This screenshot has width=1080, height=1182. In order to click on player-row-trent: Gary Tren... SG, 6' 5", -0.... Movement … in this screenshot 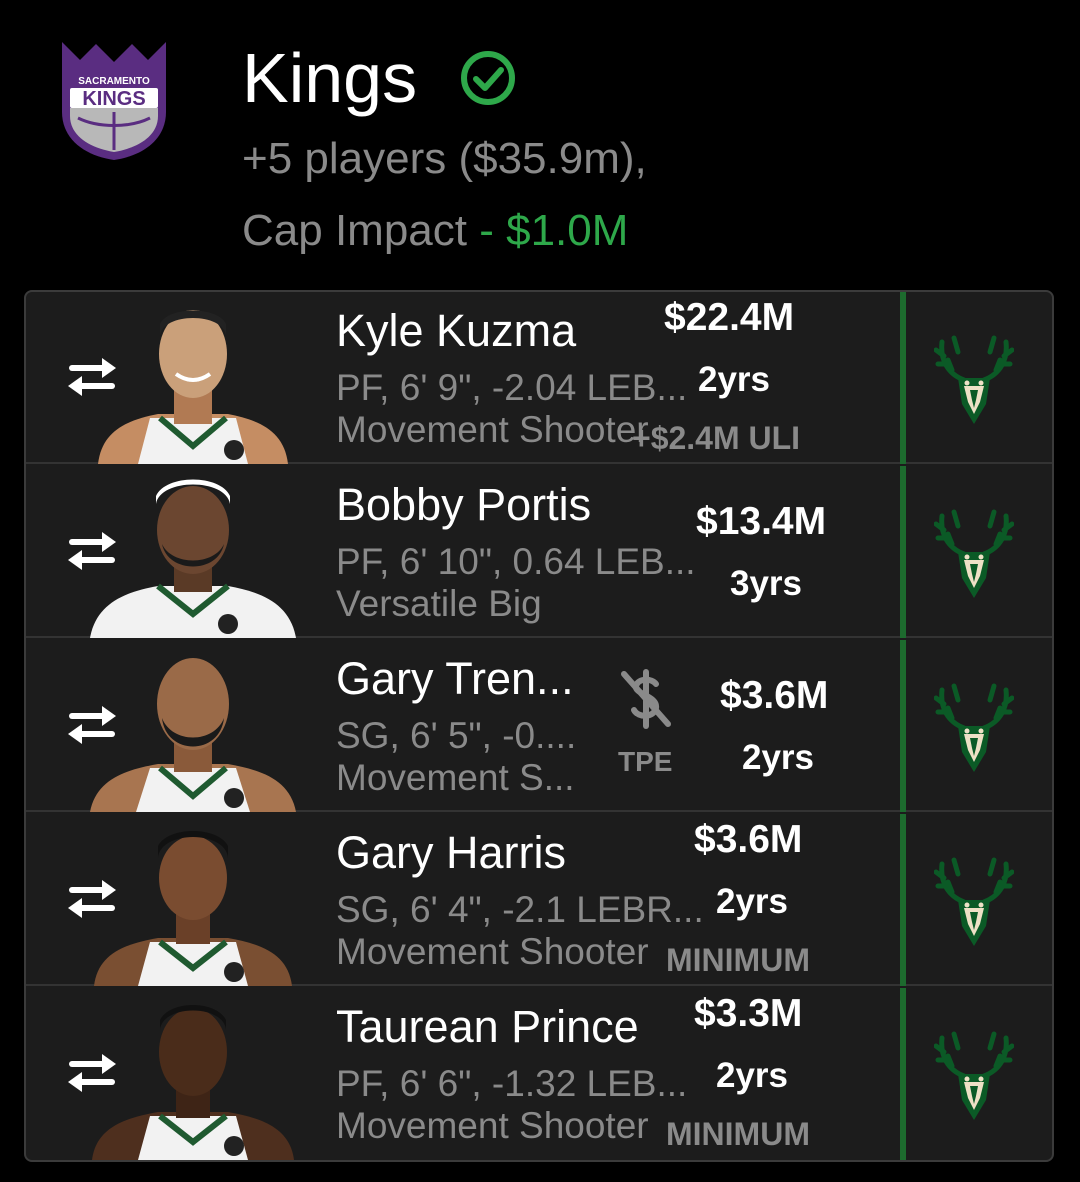, I will do `click(539, 726)`.